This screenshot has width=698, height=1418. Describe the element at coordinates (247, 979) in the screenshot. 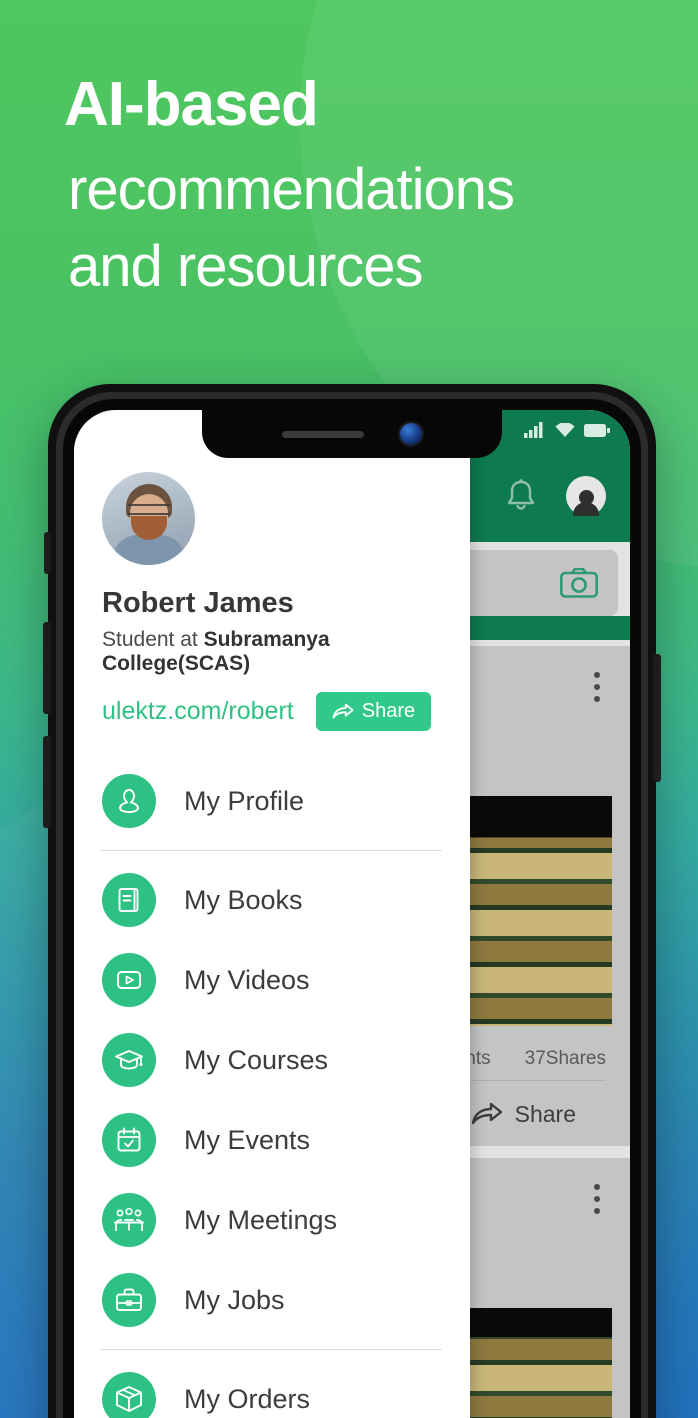

I see `menu-item-label: My Videos` at that location.